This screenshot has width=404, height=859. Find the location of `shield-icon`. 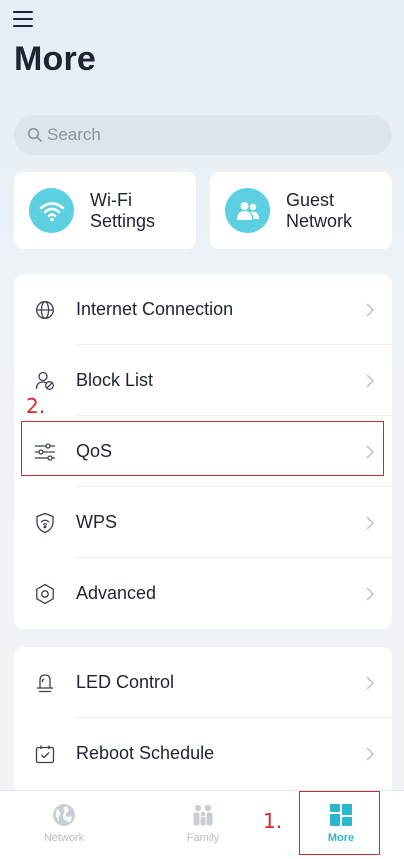

shield-icon is located at coordinates (45, 523).